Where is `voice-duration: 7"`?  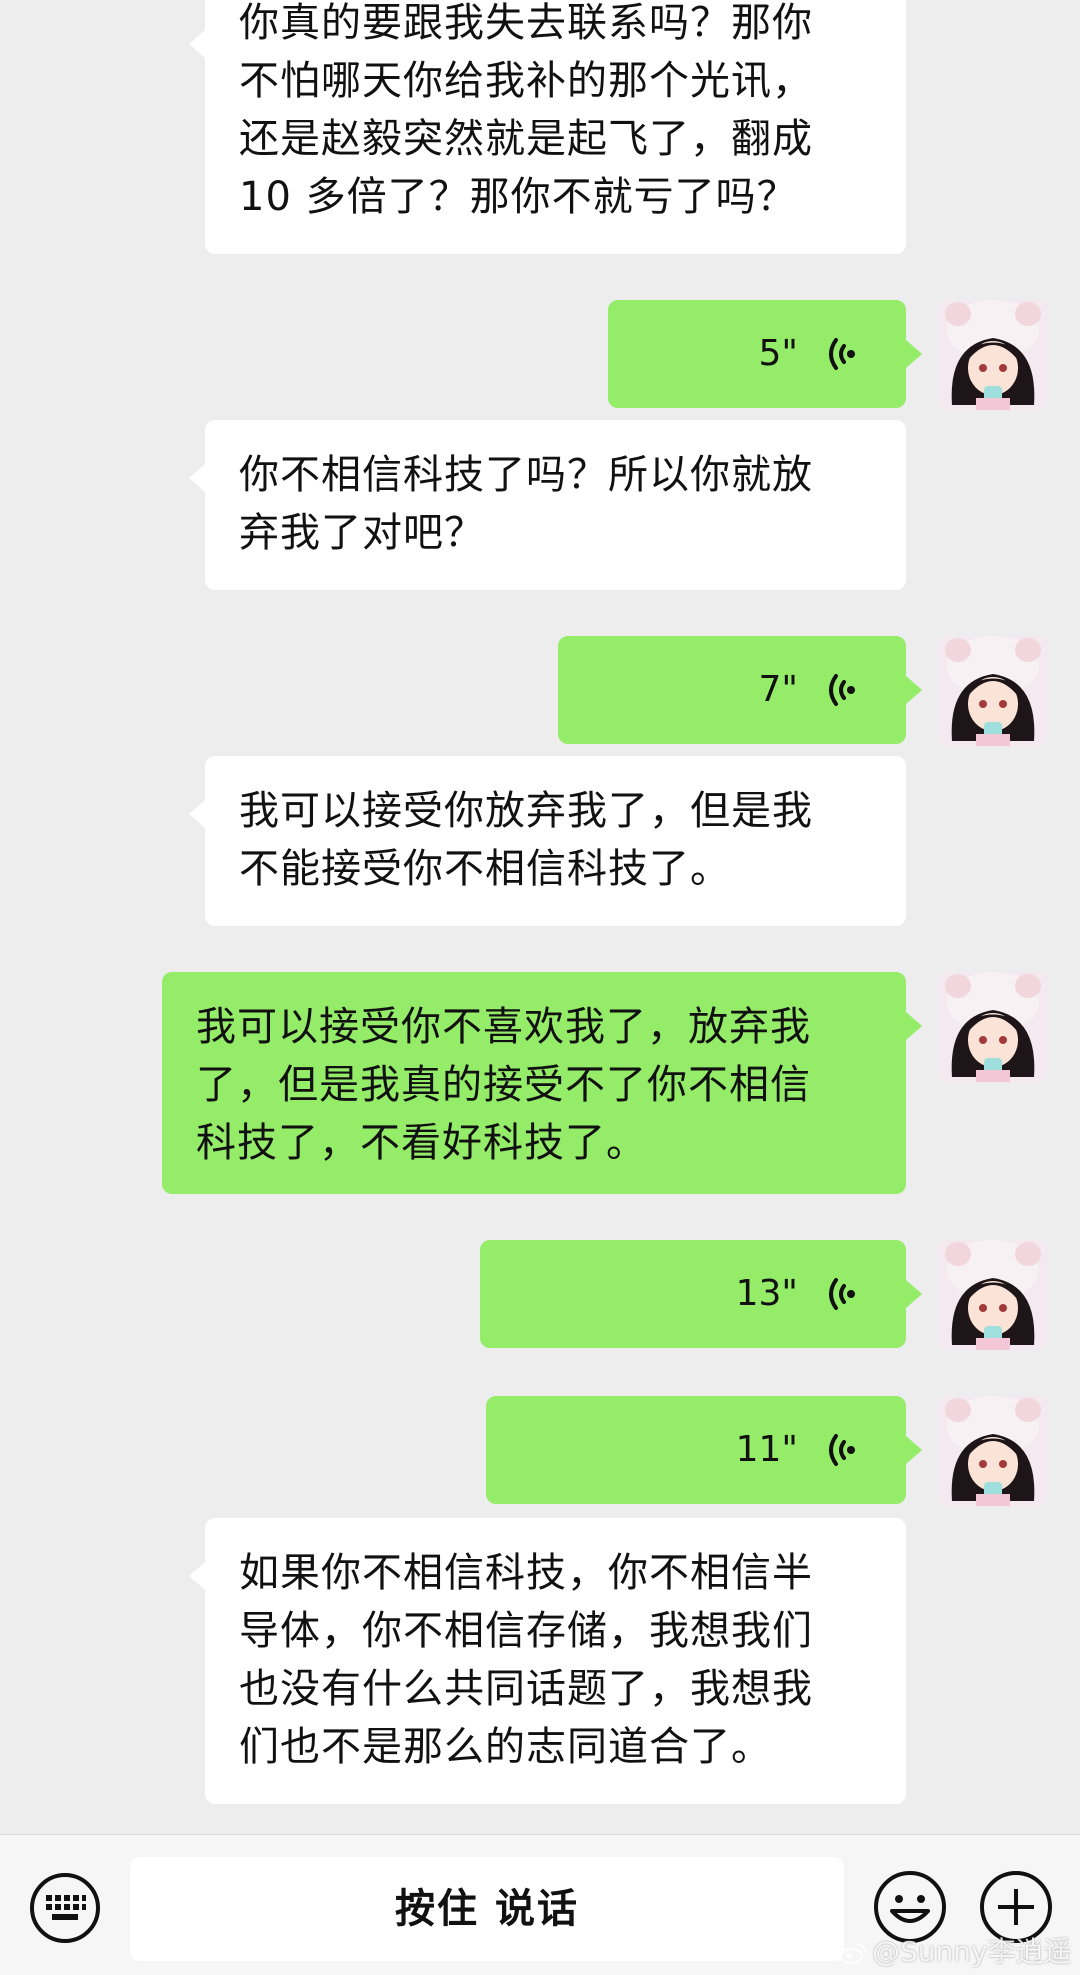
voice-duration: 7" is located at coordinates (778, 689).